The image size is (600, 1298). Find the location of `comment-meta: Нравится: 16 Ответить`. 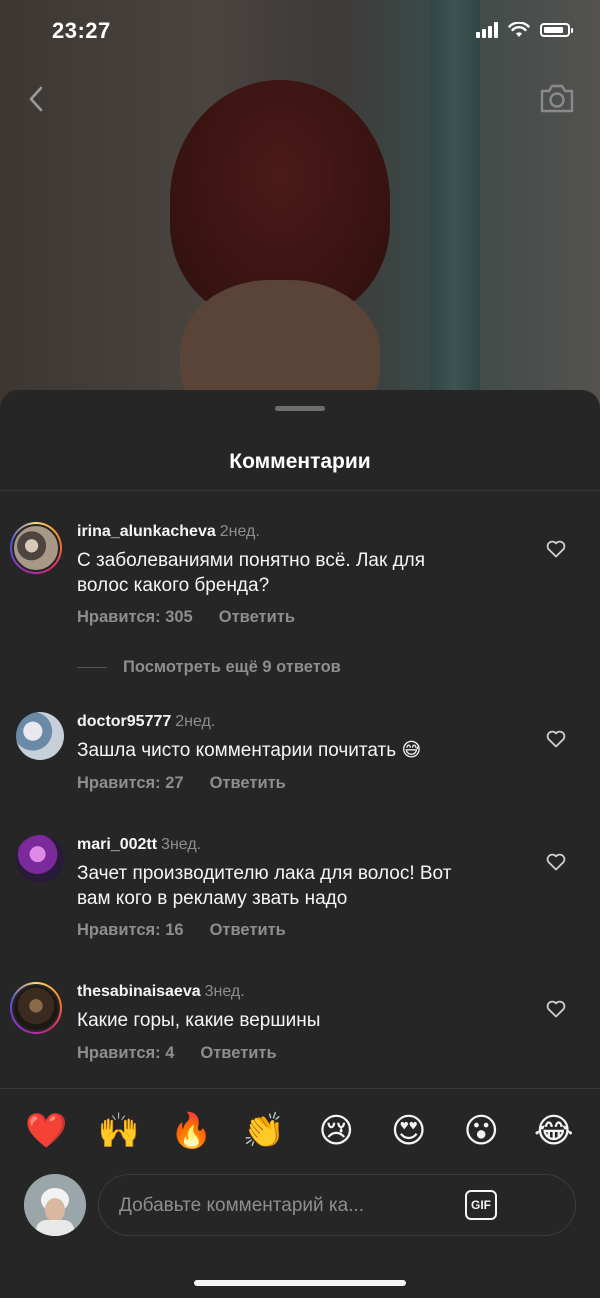

comment-meta: Нравится: 16 Ответить is located at coordinates (194, 930).